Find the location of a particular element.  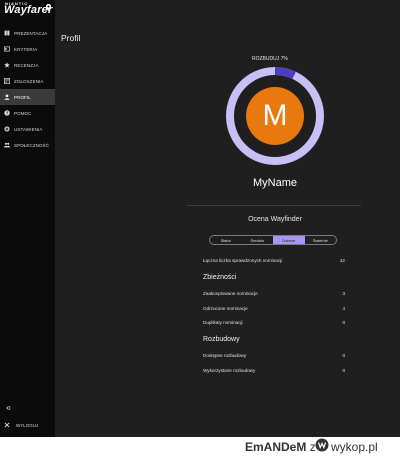

stat-row-total: Łączna liczba sprawdzonych nominacji 42 is located at coordinates (274, 260).